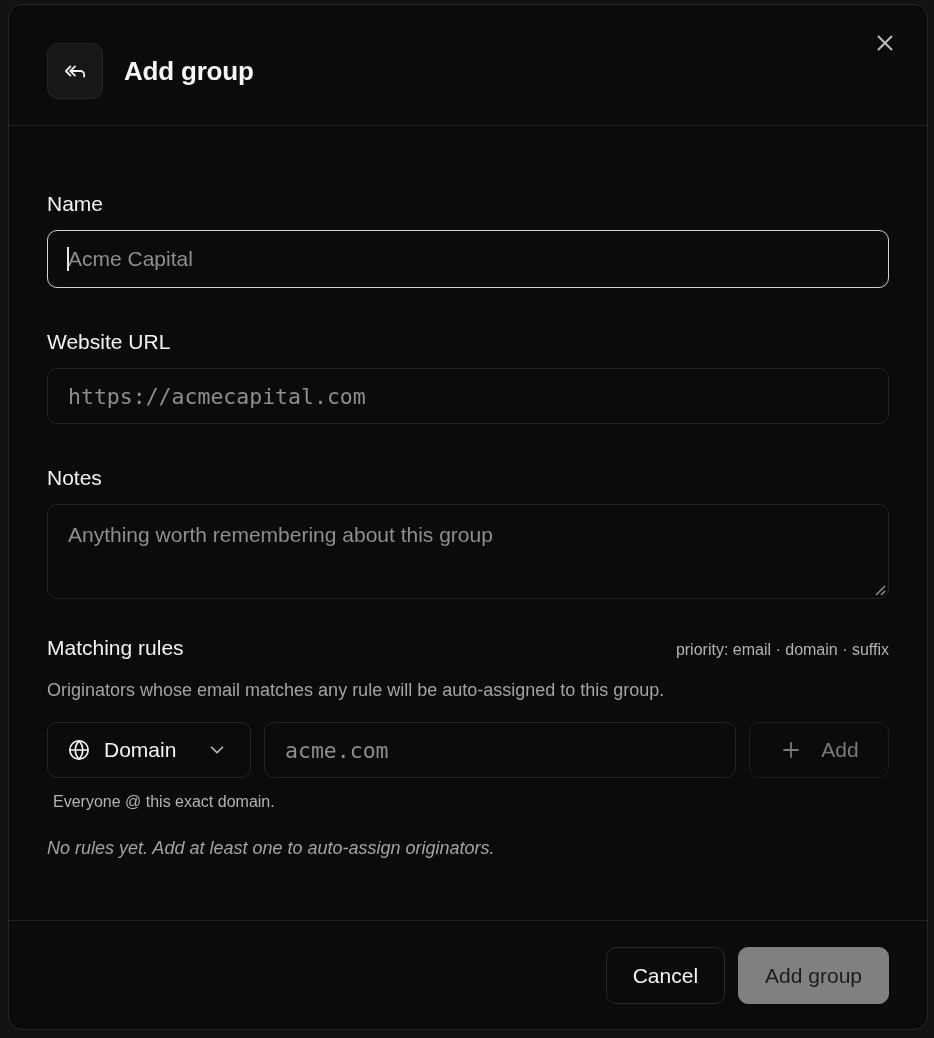 The height and width of the screenshot is (1038, 934). Describe the element at coordinates (500, 750) in the screenshot. I see `pattern-input: acme.com` at that location.